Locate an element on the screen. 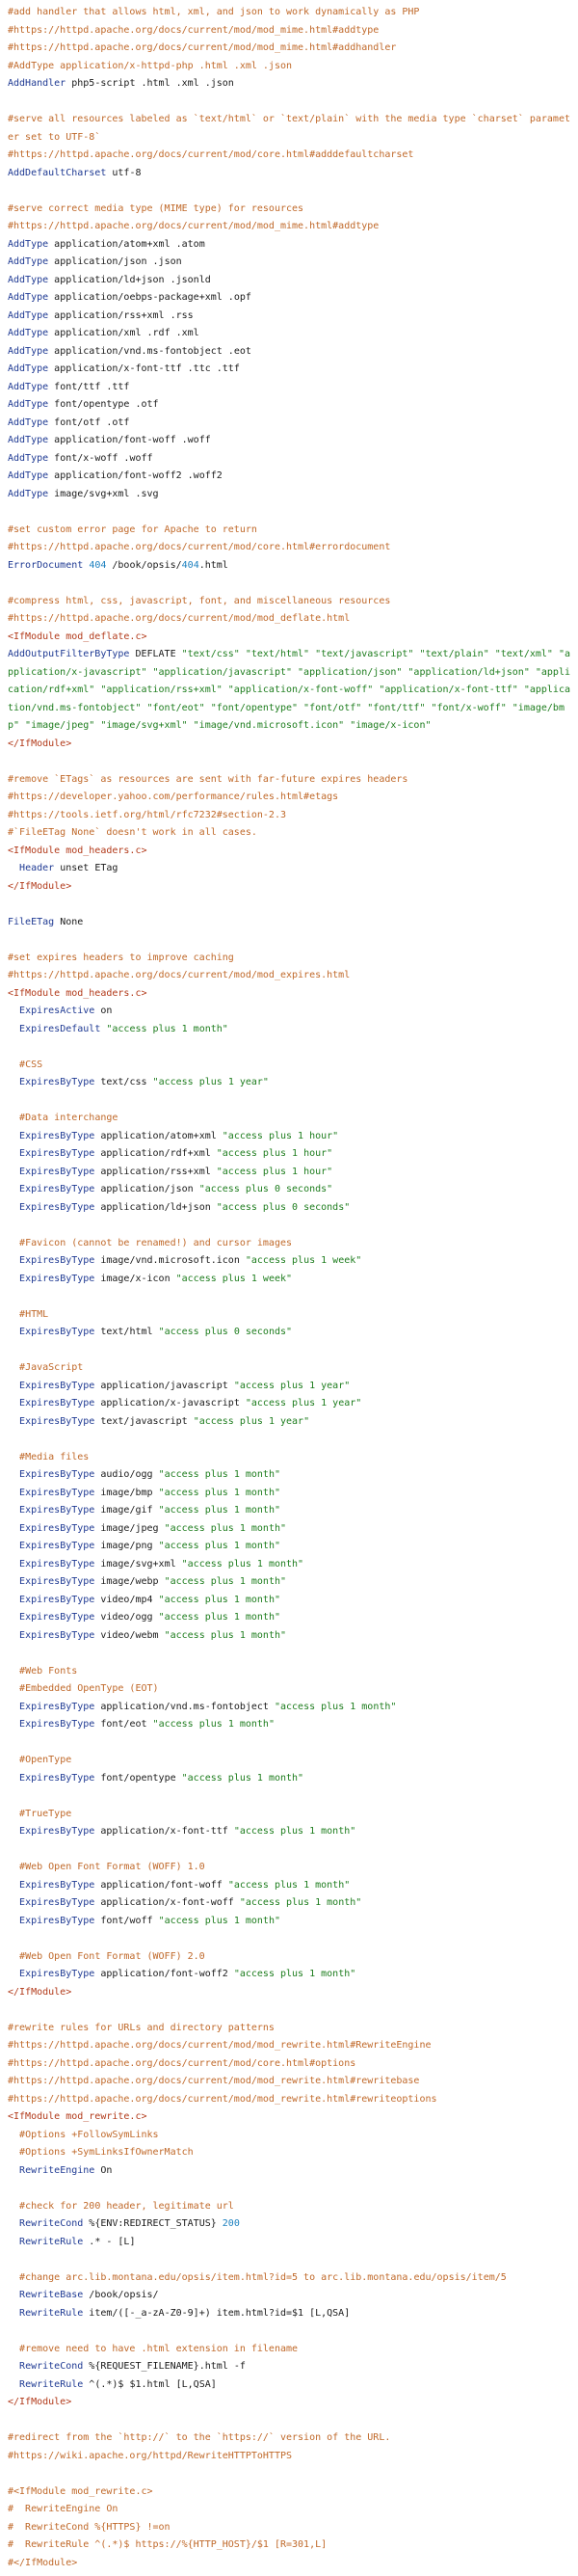  code-line: AddType font/otf .otf is located at coordinates (289, 424).